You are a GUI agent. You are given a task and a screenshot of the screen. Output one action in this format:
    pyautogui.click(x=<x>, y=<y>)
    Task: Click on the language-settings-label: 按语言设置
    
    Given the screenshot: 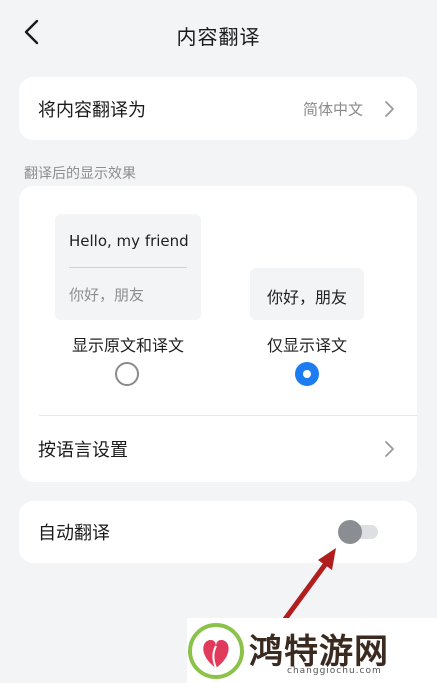 What is the action you would take?
    pyautogui.click(x=83, y=450)
    